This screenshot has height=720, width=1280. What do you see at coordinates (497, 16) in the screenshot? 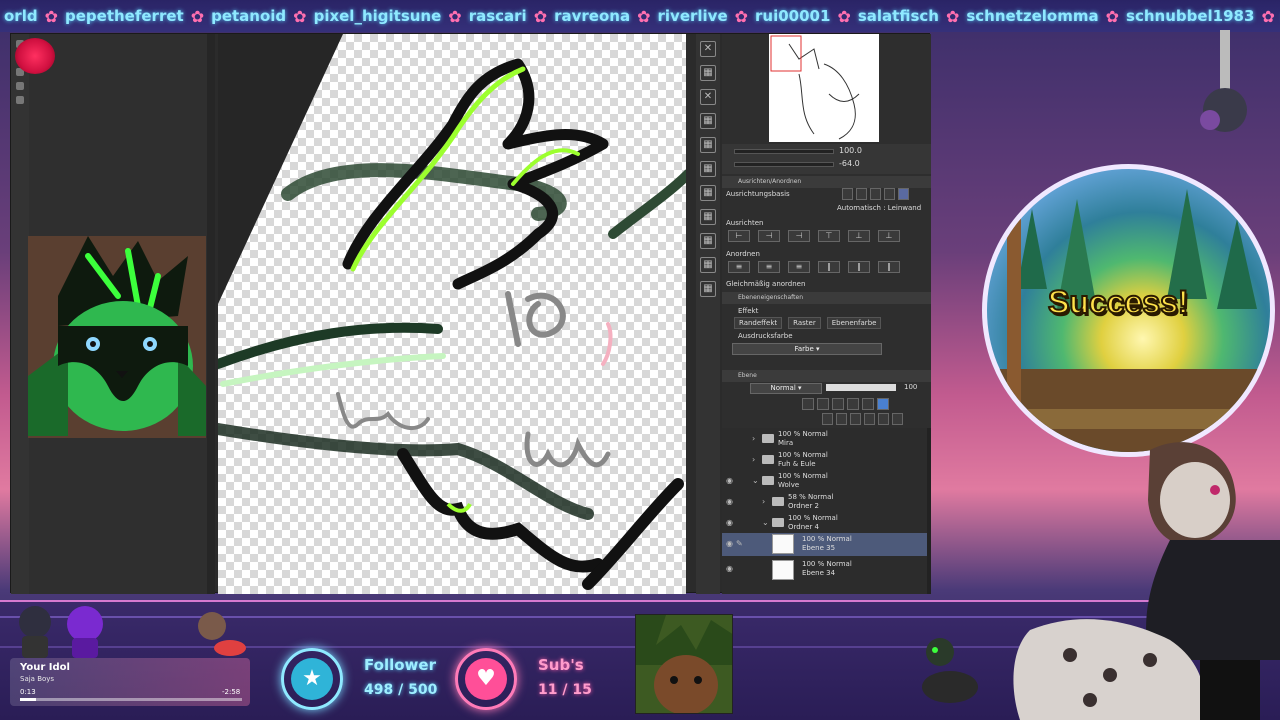
I see `ticker-item: rascari` at bounding box center [497, 16].